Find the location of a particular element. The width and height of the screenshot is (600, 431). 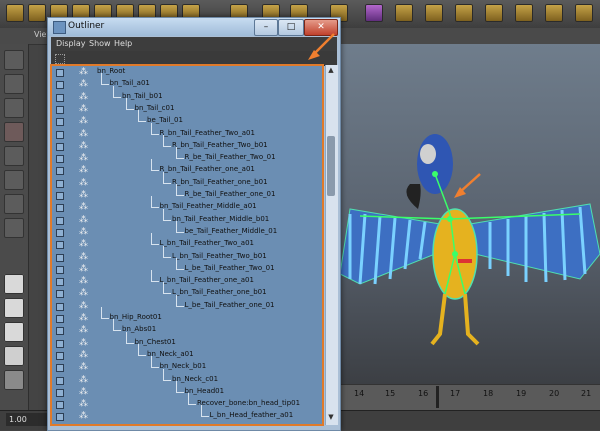

create-cylinder-icon is located at coordinates (494, 13).